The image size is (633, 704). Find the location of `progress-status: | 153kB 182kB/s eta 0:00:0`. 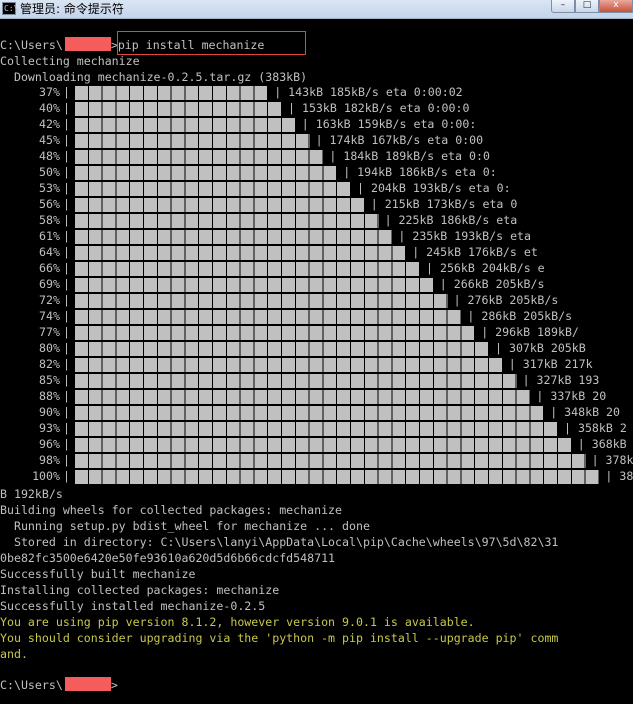

progress-status: | 153kB 182kB/s eta 0:00:0 is located at coordinates (379, 108).